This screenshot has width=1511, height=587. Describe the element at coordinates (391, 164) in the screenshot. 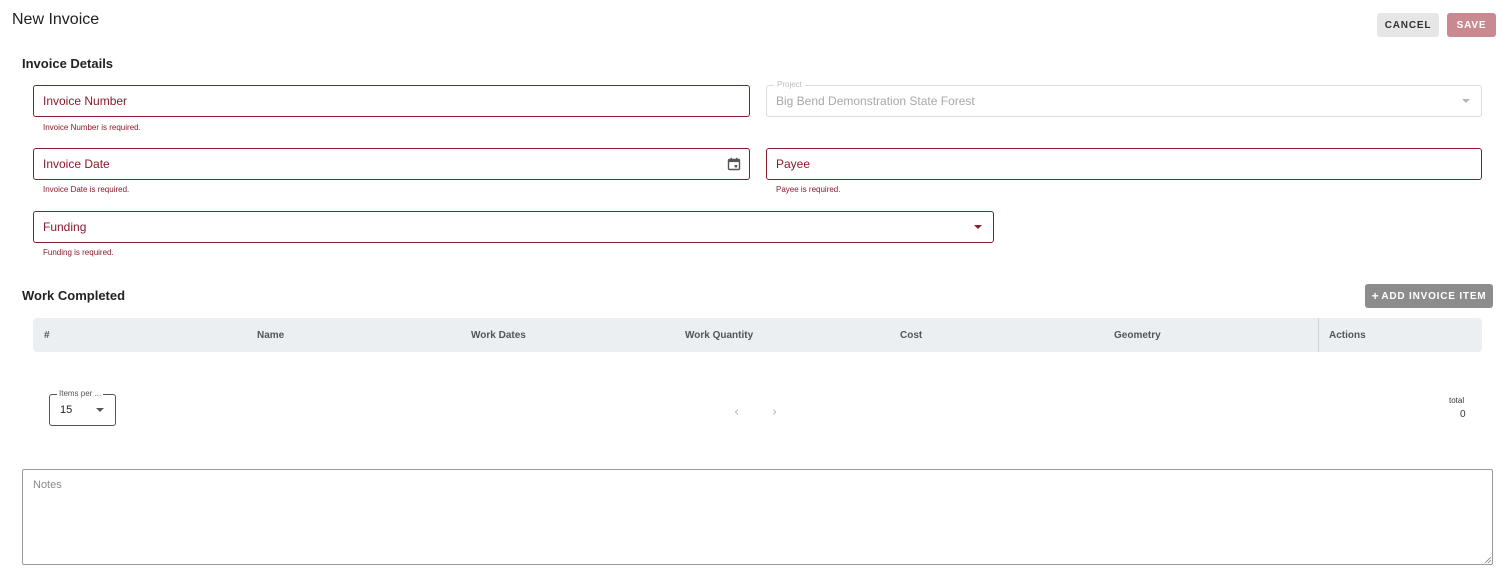

I see `invoice-date-field: Invoice Date` at that location.